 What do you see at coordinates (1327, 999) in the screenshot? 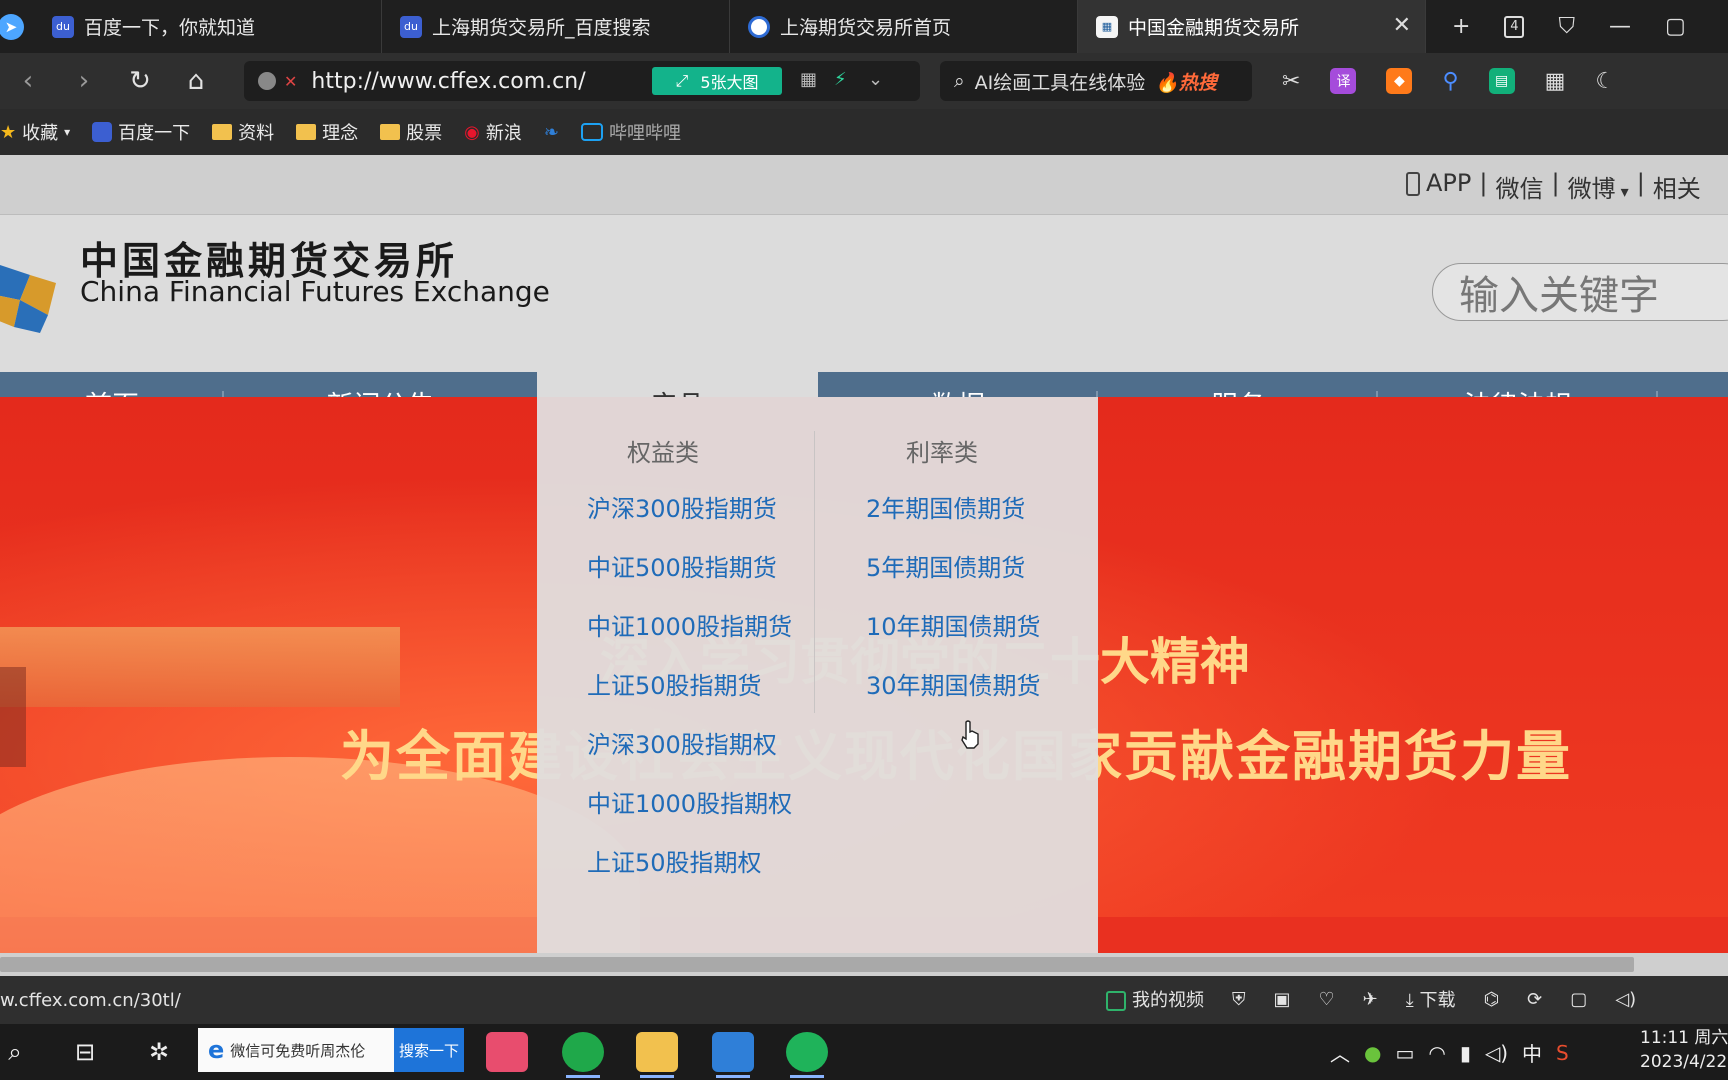
I see `heartbeat-icon: ♡` at bounding box center [1327, 999].